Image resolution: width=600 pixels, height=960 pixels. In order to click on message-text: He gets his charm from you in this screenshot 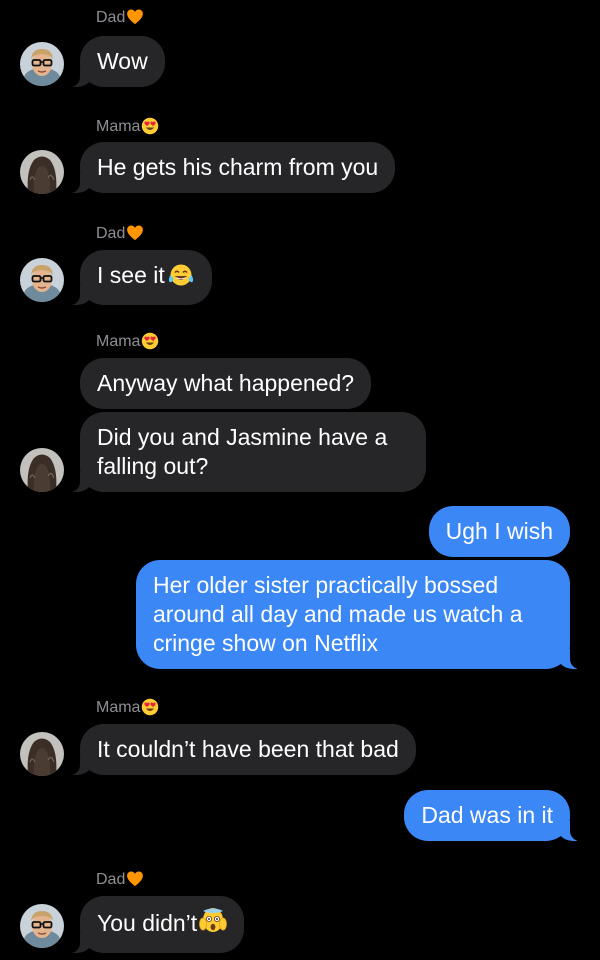, I will do `click(238, 167)`.